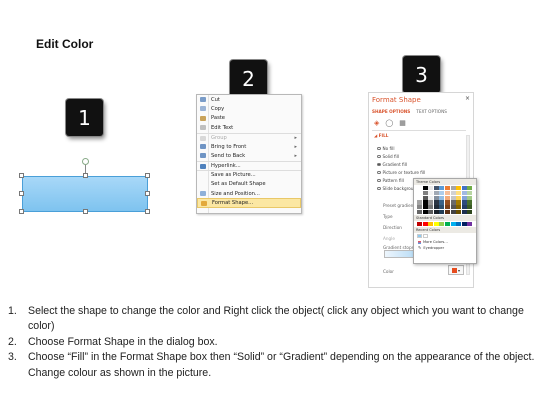 This screenshot has height=420, width=560. What do you see at coordinates (445, 248) in the screenshot?
I see `eyedropper-option: ✎ Eyedropper` at bounding box center [445, 248].